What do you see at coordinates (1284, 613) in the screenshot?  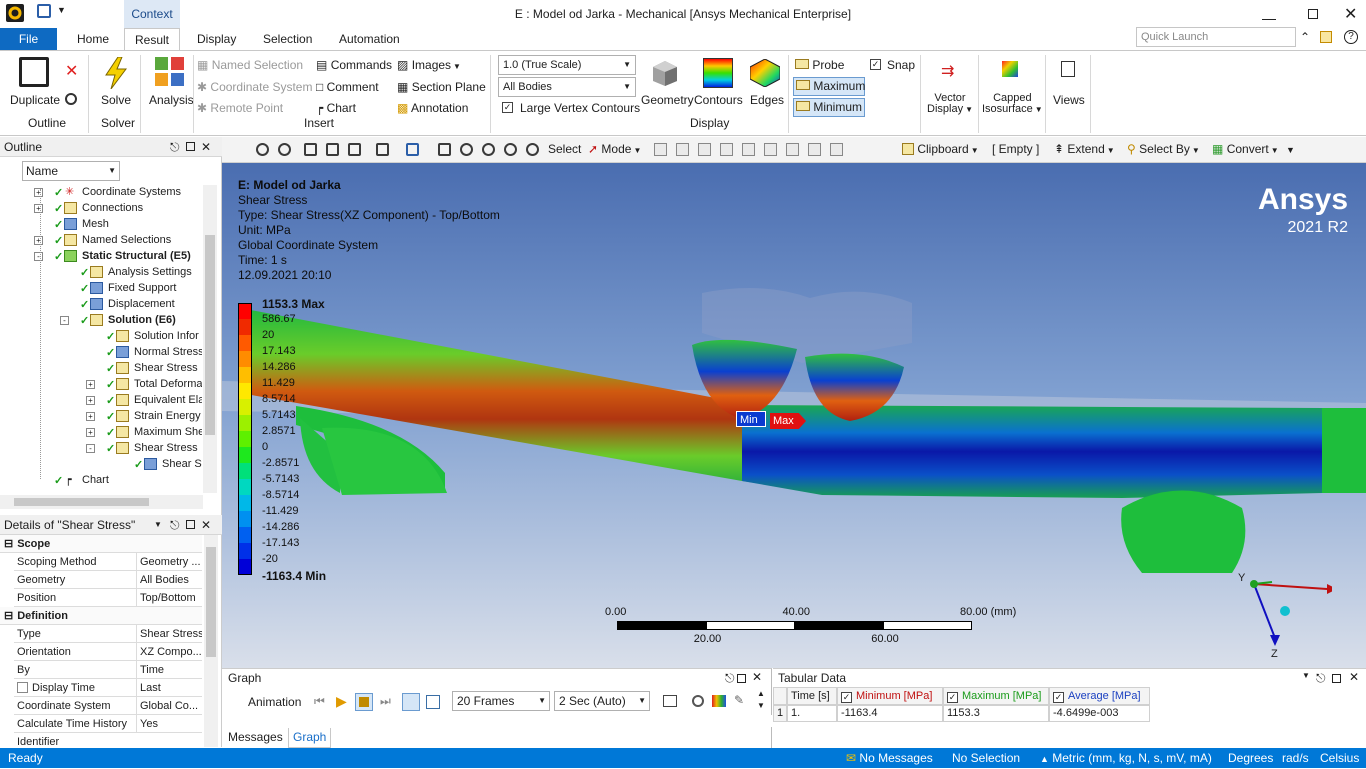 I see `triad` at bounding box center [1284, 613].